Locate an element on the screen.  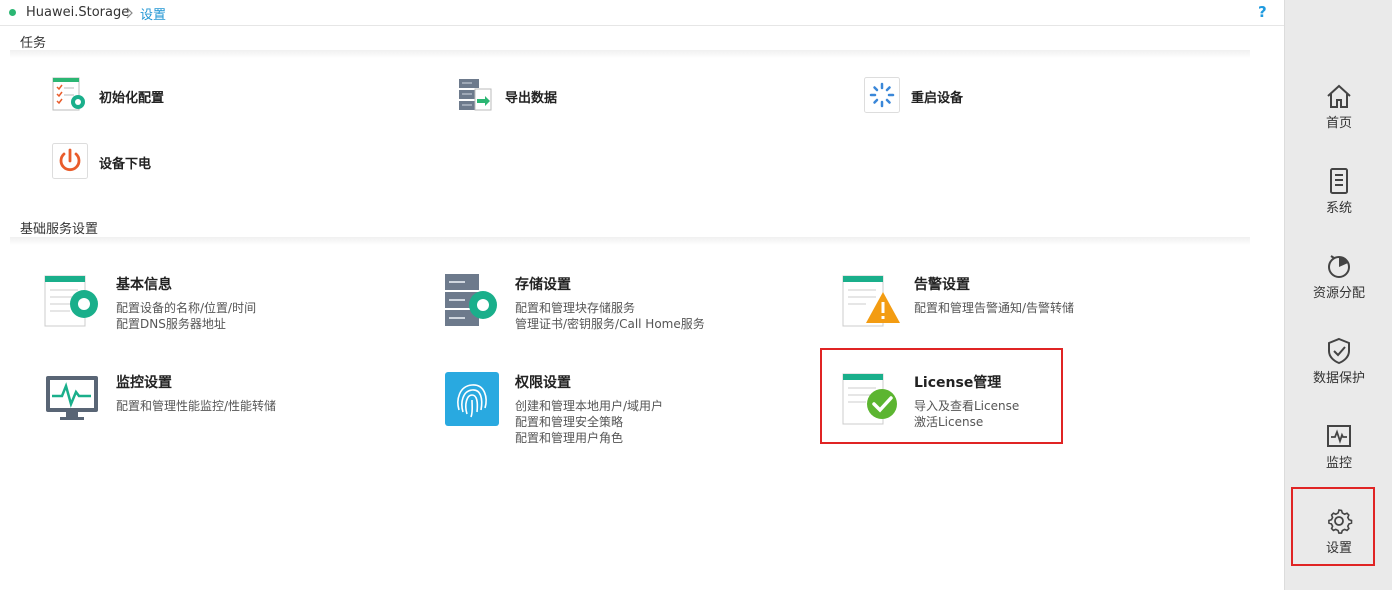
service-desc: 配置设备的名称/位置/时间 is located at coordinates (186, 308).